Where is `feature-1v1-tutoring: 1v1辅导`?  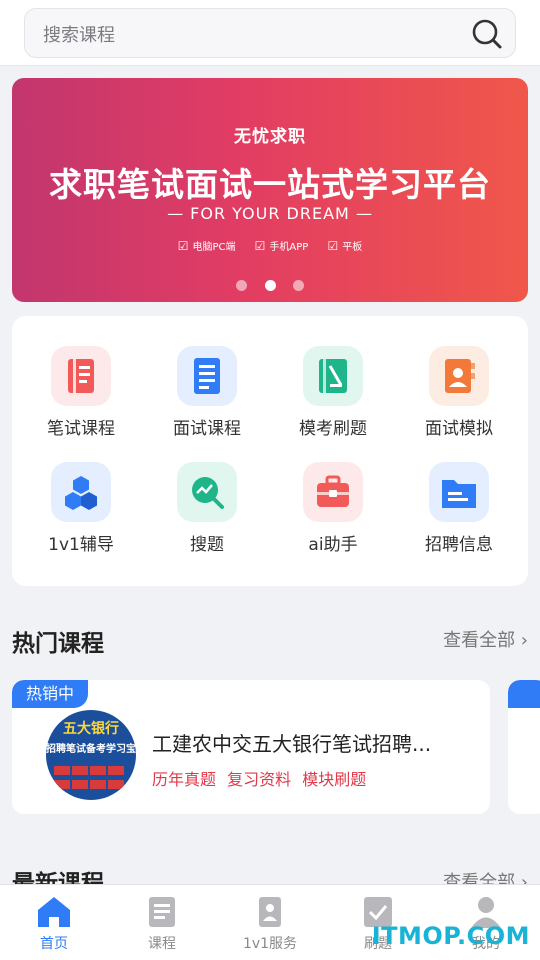
feature-1v1-tutoring: 1v1辅导 is located at coordinates (81, 508).